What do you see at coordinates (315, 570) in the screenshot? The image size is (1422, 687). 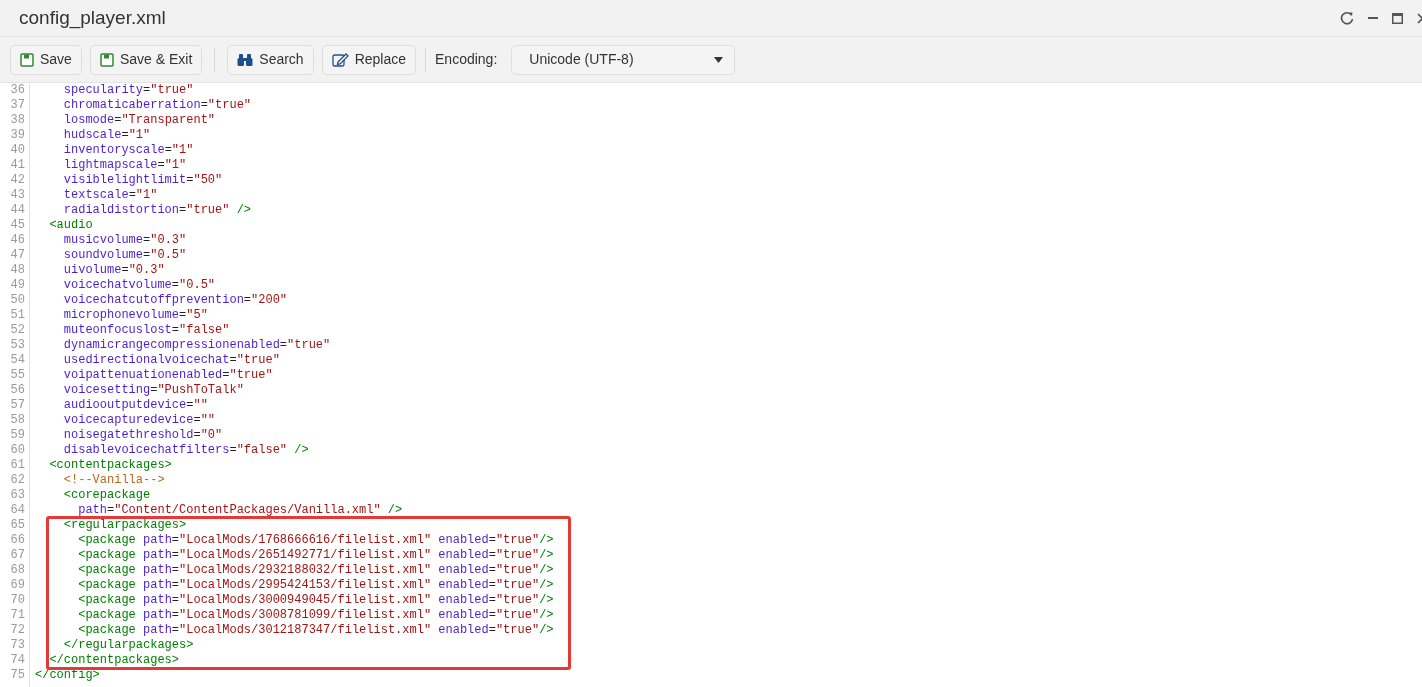 I see `code-line: <package path="LocalMods/2932188032/filelist.xml" enabled="true"/>` at bounding box center [315, 570].